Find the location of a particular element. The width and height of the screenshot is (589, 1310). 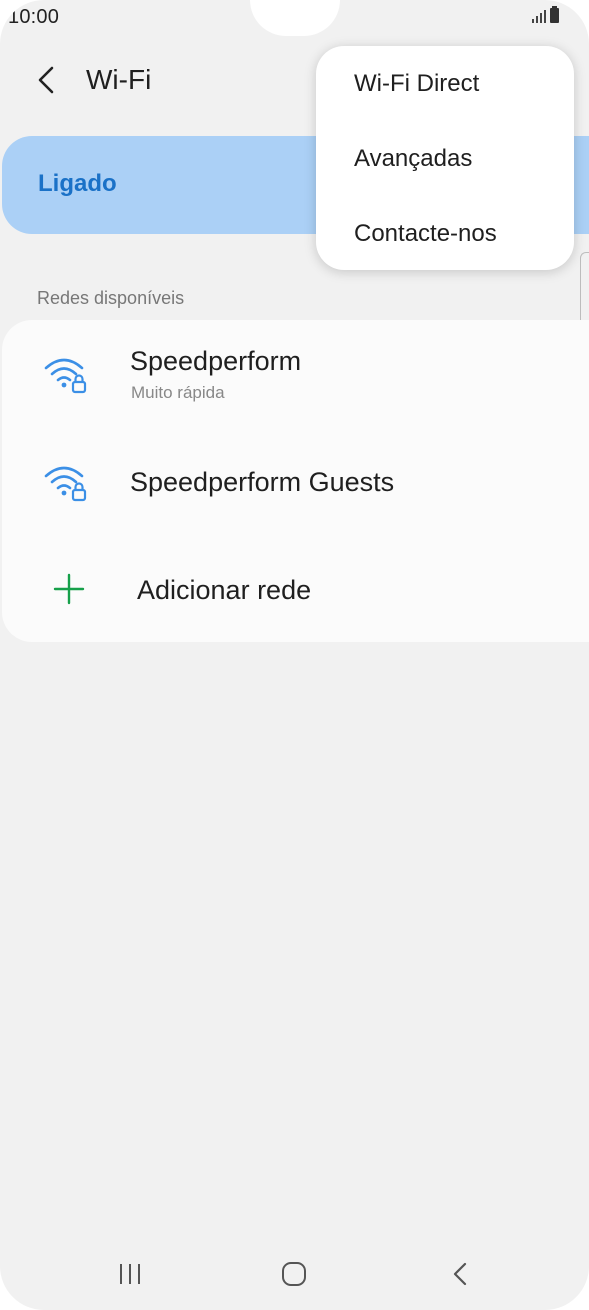

signal-icon is located at coordinates (539, 16).